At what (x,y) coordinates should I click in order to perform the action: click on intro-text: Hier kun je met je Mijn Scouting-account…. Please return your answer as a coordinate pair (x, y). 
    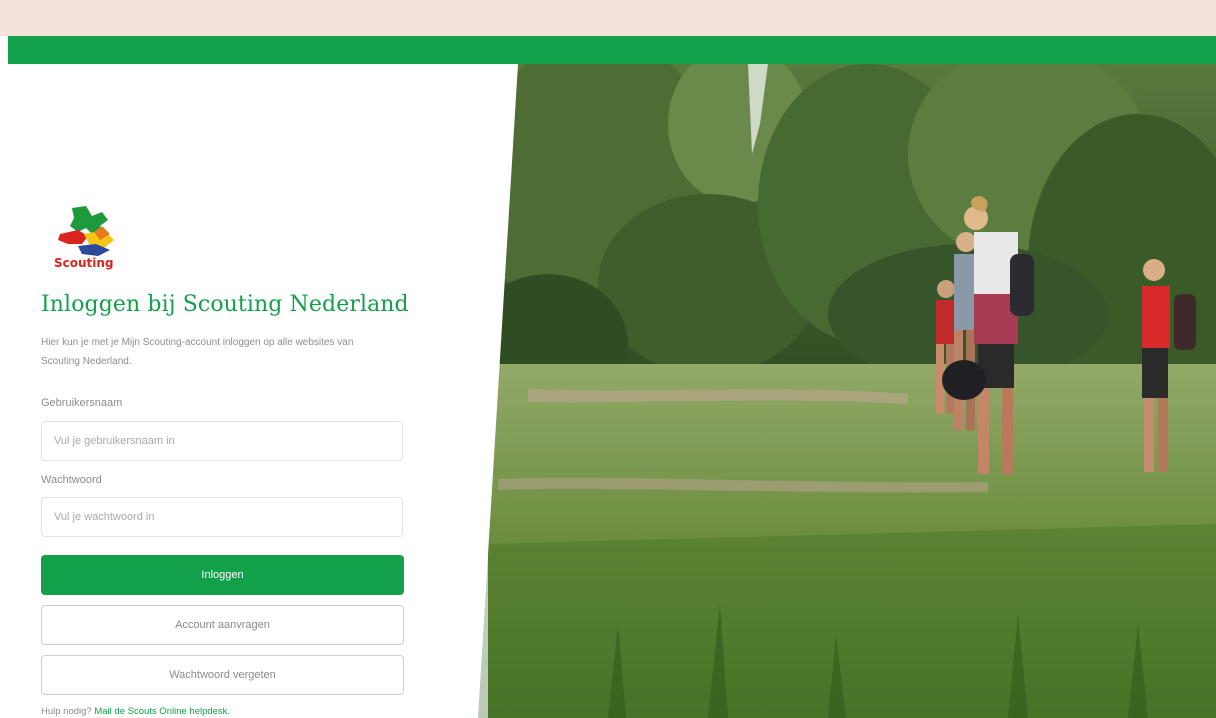
    Looking at the image, I should click on (197, 352).